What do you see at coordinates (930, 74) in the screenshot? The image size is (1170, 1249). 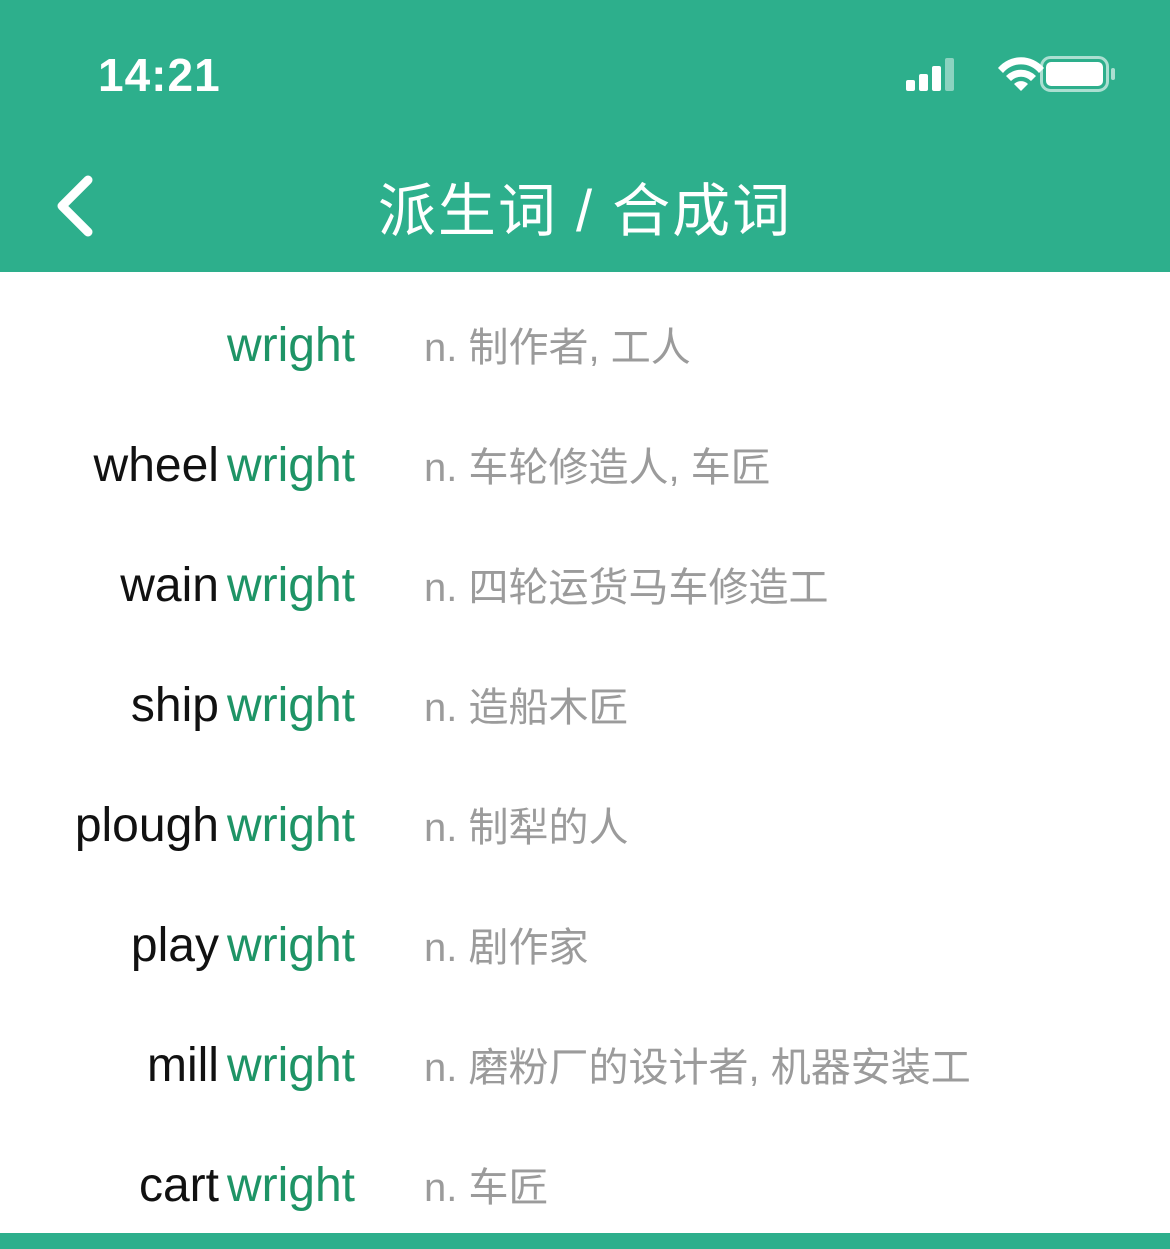 I see `signal-icon` at bounding box center [930, 74].